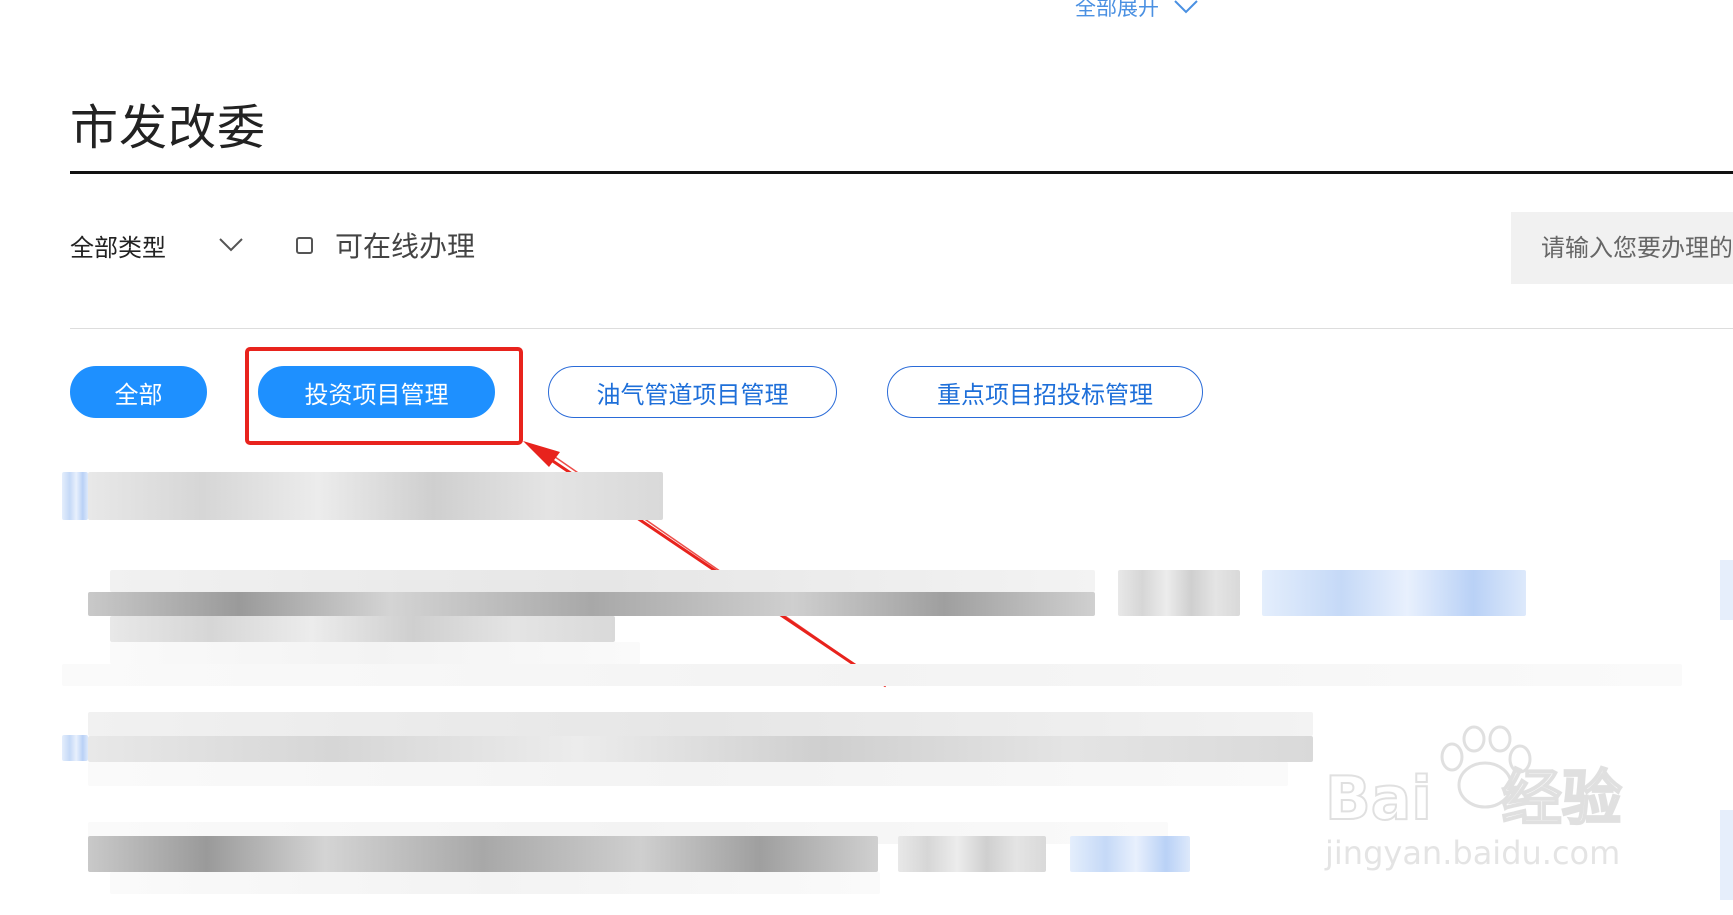 Image resolution: width=1733 pixels, height=915 pixels. Describe the element at coordinates (168, 128) in the screenshot. I see `page-title: 市发改委` at that location.